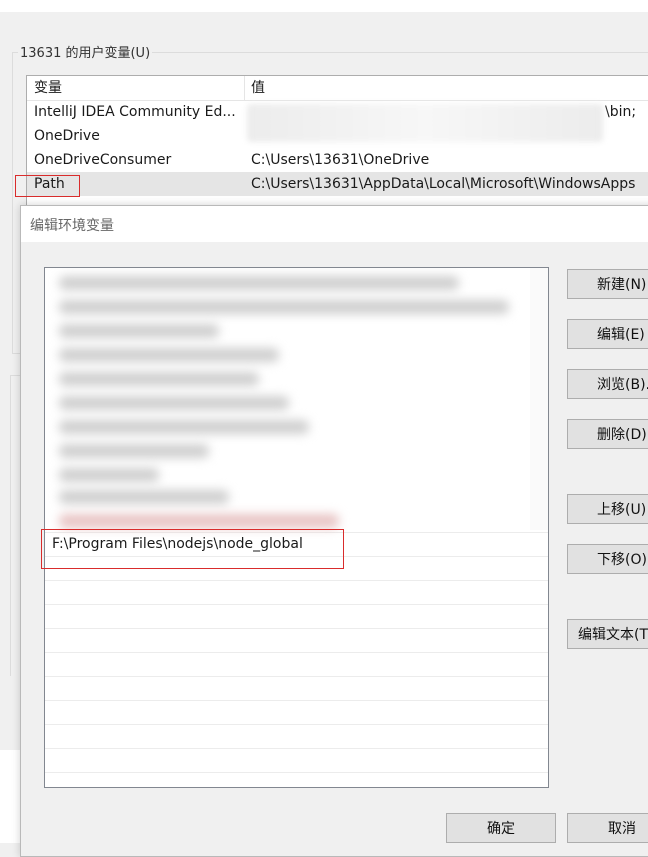 This screenshot has height=857, width=648. What do you see at coordinates (244, 88) in the screenshot?
I see `column-separator` at bounding box center [244, 88].